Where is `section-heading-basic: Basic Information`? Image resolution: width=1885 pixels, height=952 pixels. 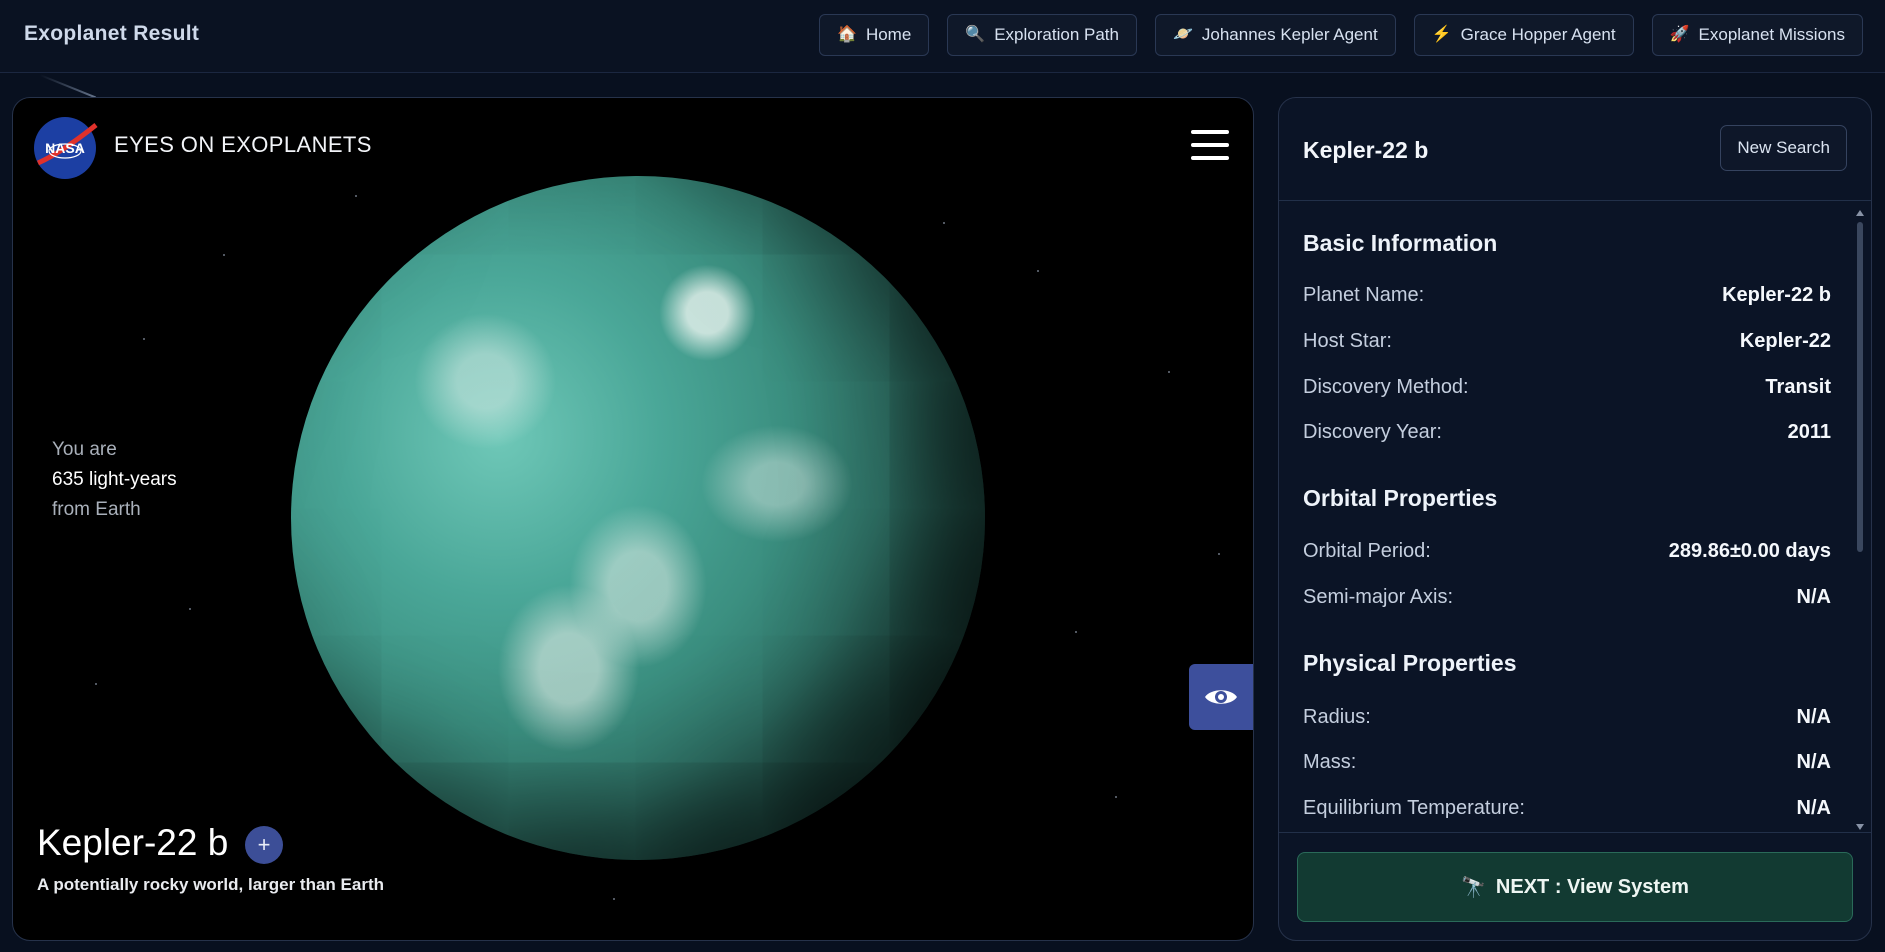 section-heading-basic: Basic Information is located at coordinates (1400, 243).